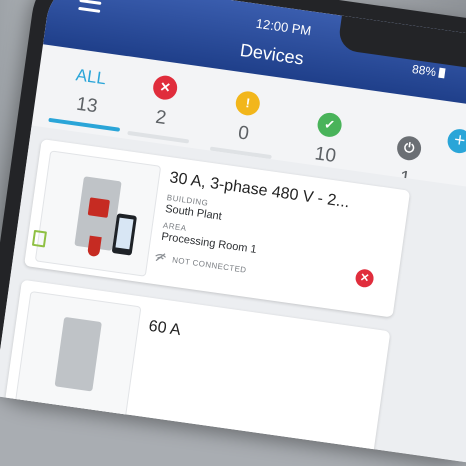  What do you see at coordinates (364, 278) in the screenshot?
I see `error-status-icon: ✕` at bounding box center [364, 278].